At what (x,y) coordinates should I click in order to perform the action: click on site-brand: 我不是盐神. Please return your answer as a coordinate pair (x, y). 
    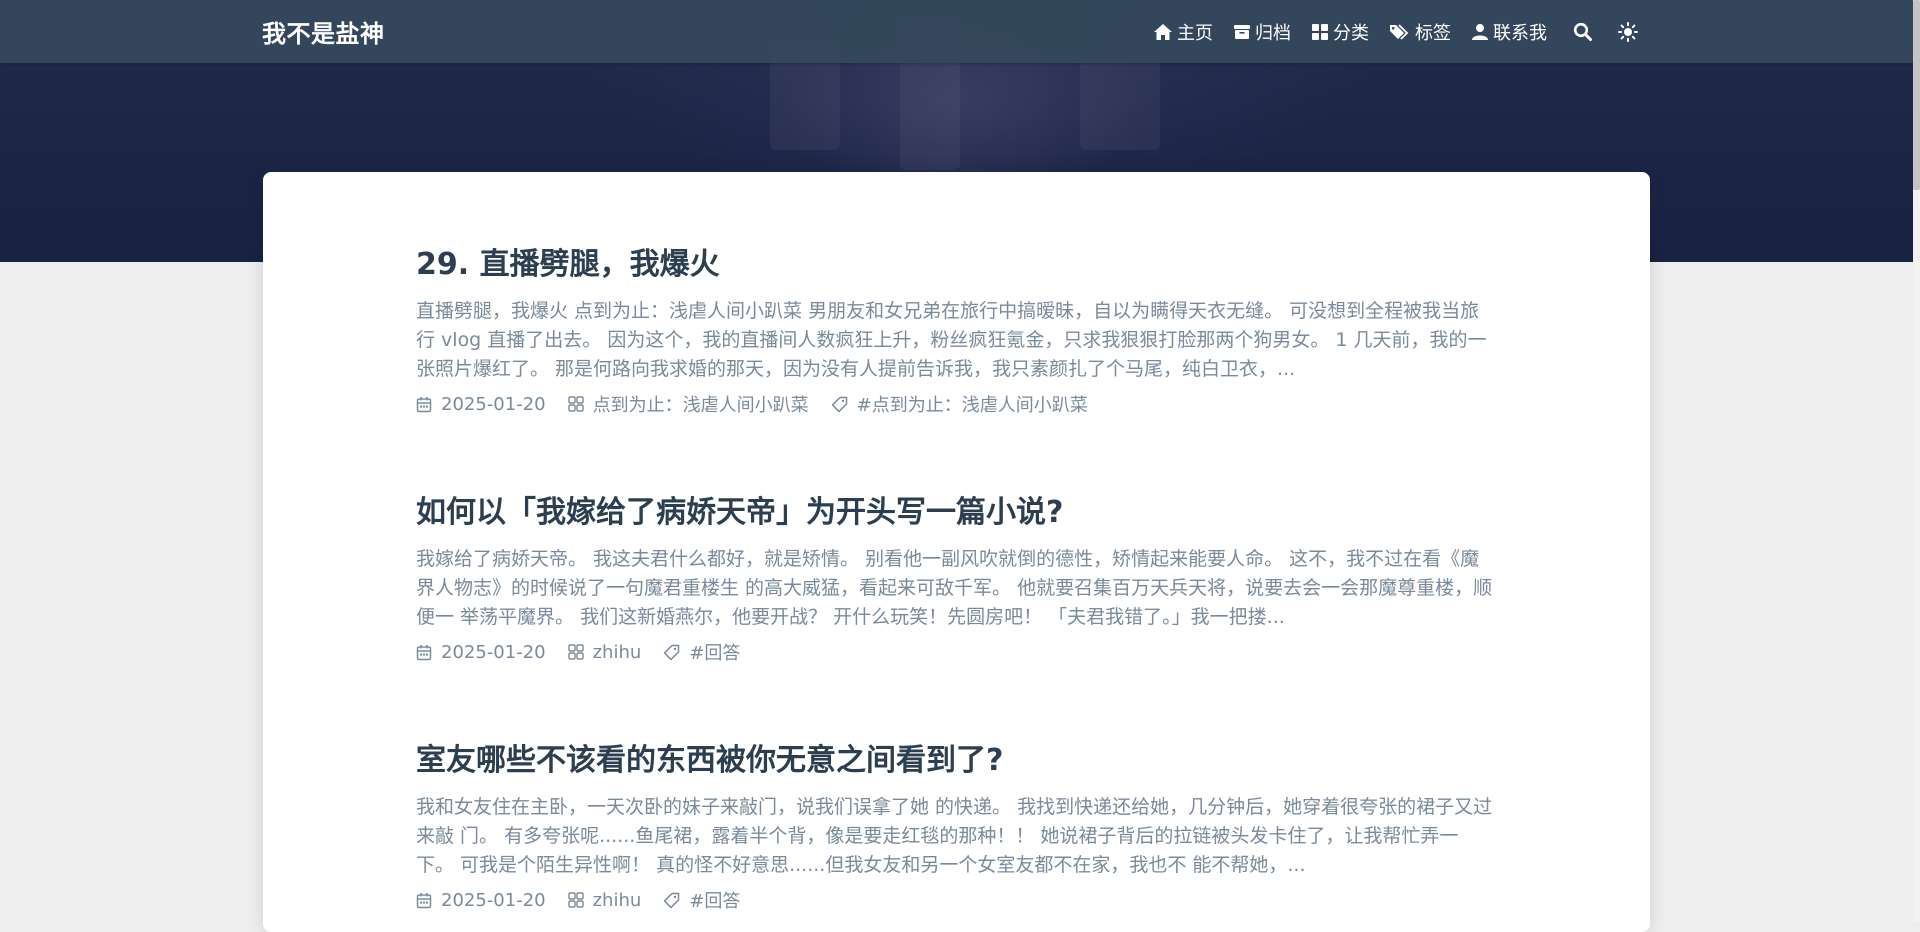
    Looking at the image, I should click on (323, 31).